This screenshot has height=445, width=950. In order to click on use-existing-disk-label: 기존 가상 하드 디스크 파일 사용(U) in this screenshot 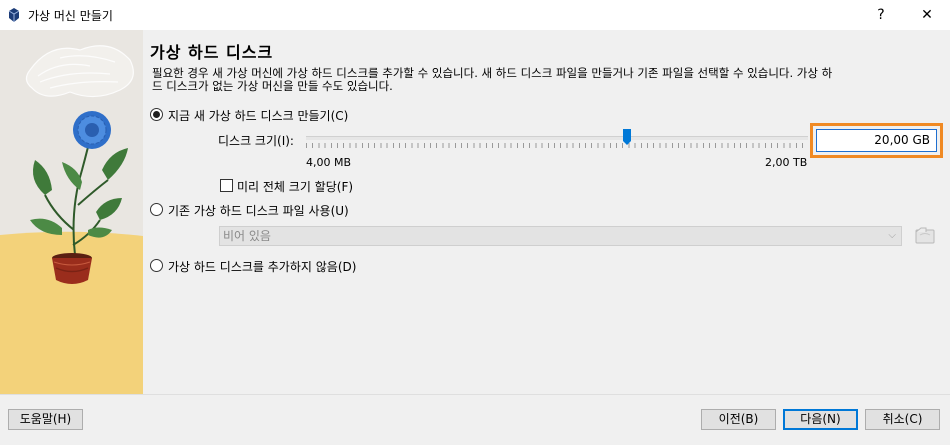, I will do `click(258, 210)`.